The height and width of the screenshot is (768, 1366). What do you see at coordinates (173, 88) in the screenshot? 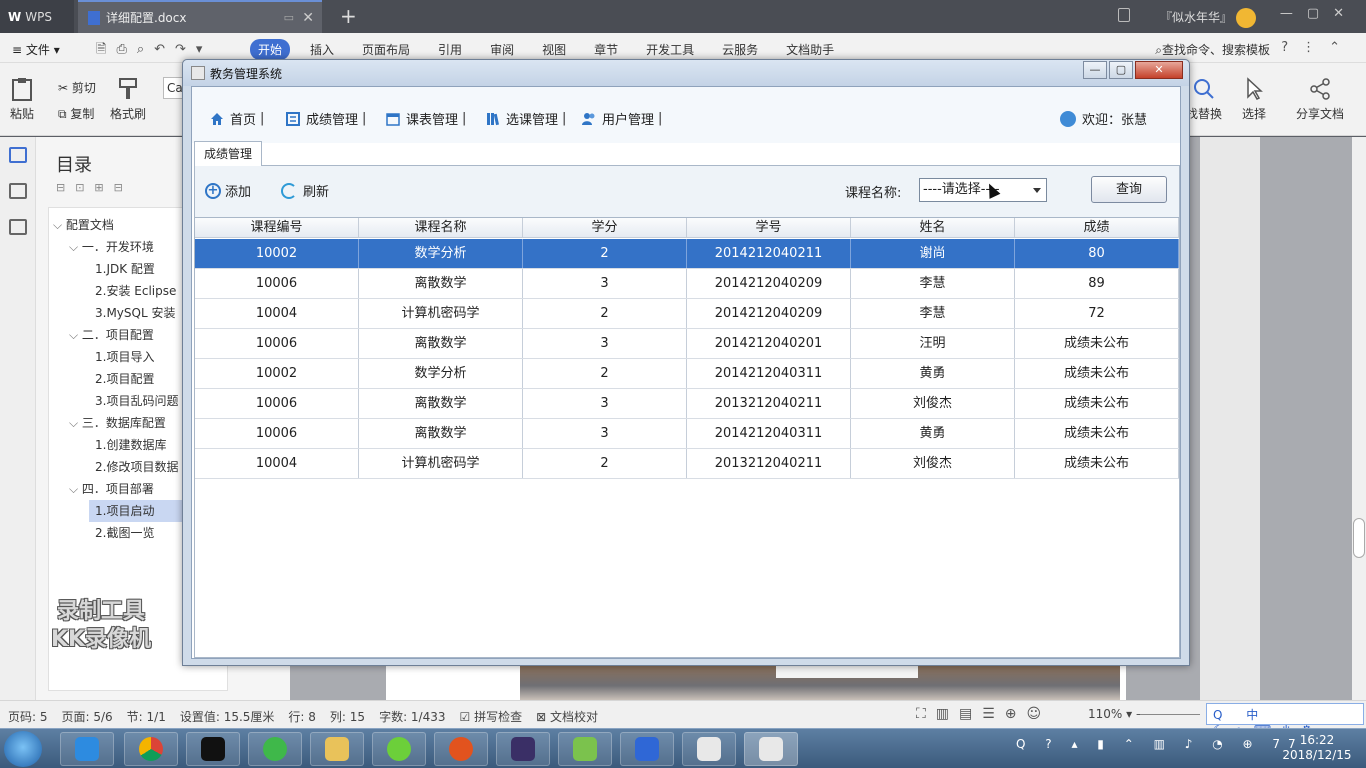
I see `font-name-box: Ca` at bounding box center [173, 88].